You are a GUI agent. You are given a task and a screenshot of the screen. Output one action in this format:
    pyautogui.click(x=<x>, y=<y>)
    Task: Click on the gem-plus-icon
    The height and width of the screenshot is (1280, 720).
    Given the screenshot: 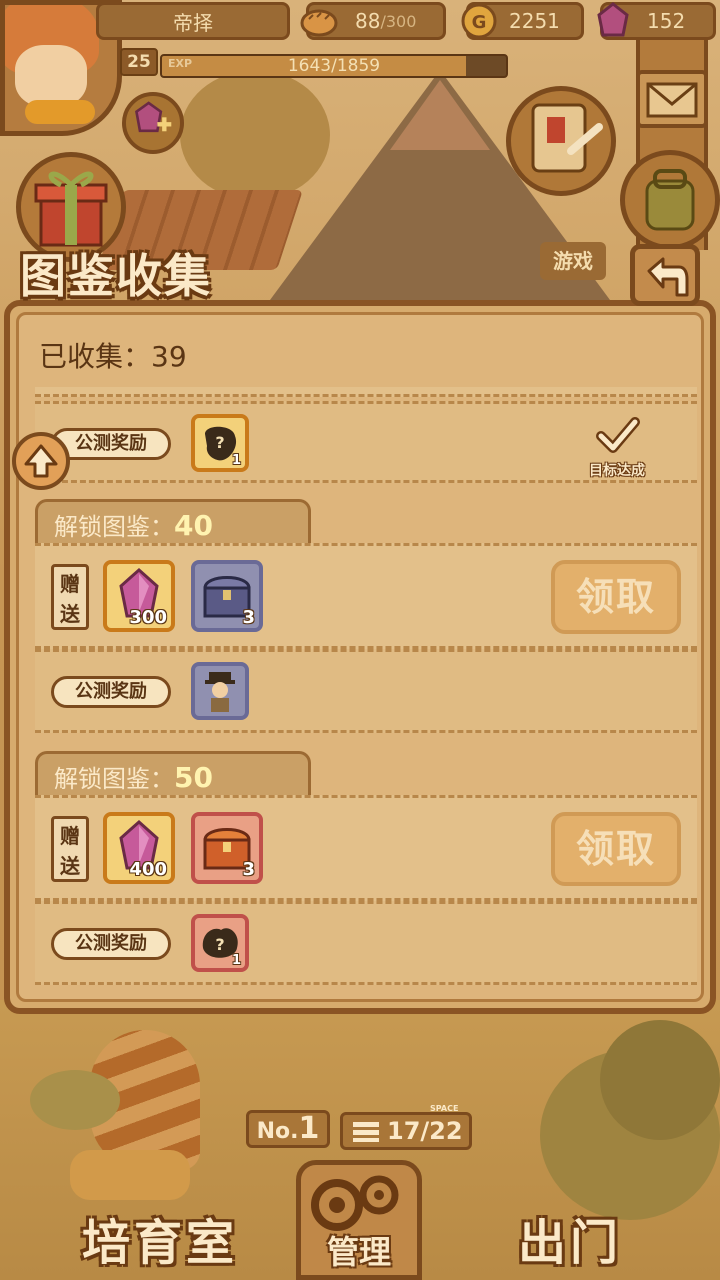 What is the action you would take?
    pyautogui.click(x=153, y=117)
    